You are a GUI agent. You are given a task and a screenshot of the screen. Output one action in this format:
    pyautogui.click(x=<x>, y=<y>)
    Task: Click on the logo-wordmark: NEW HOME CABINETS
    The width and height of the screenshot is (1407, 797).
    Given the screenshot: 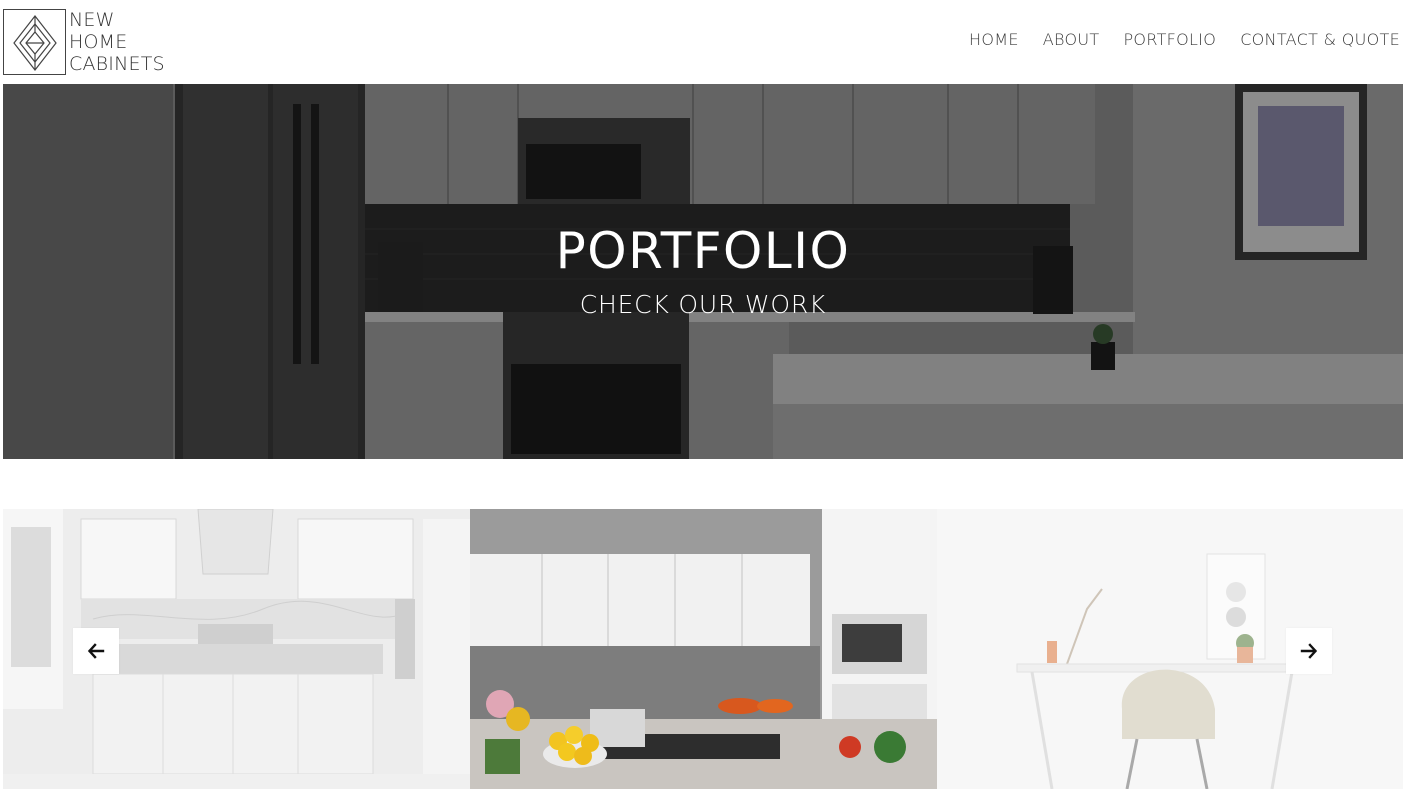 What is the action you would take?
    pyautogui.click(x=117, y=42)
    